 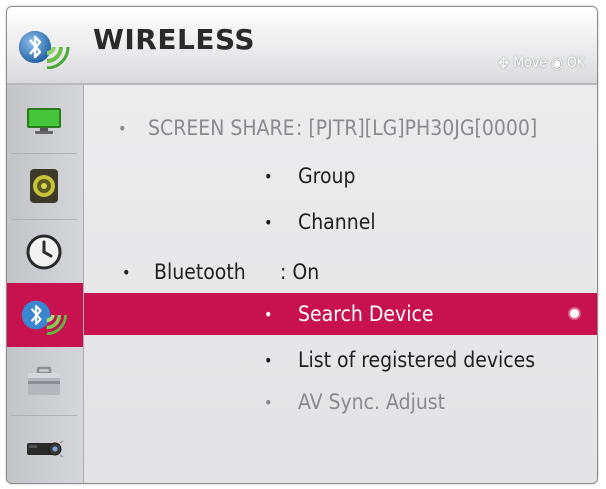 What do you see at coordinates (174, 39) in the screenshot?
I see `page-title: WIRELESS` at bounding box center [174, 39].